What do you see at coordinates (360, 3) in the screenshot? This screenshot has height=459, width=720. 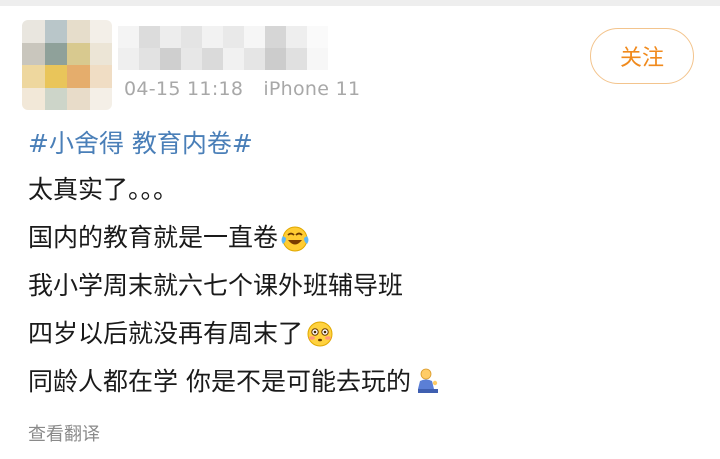 I see `top-divider` at bounding box center [360, 3].